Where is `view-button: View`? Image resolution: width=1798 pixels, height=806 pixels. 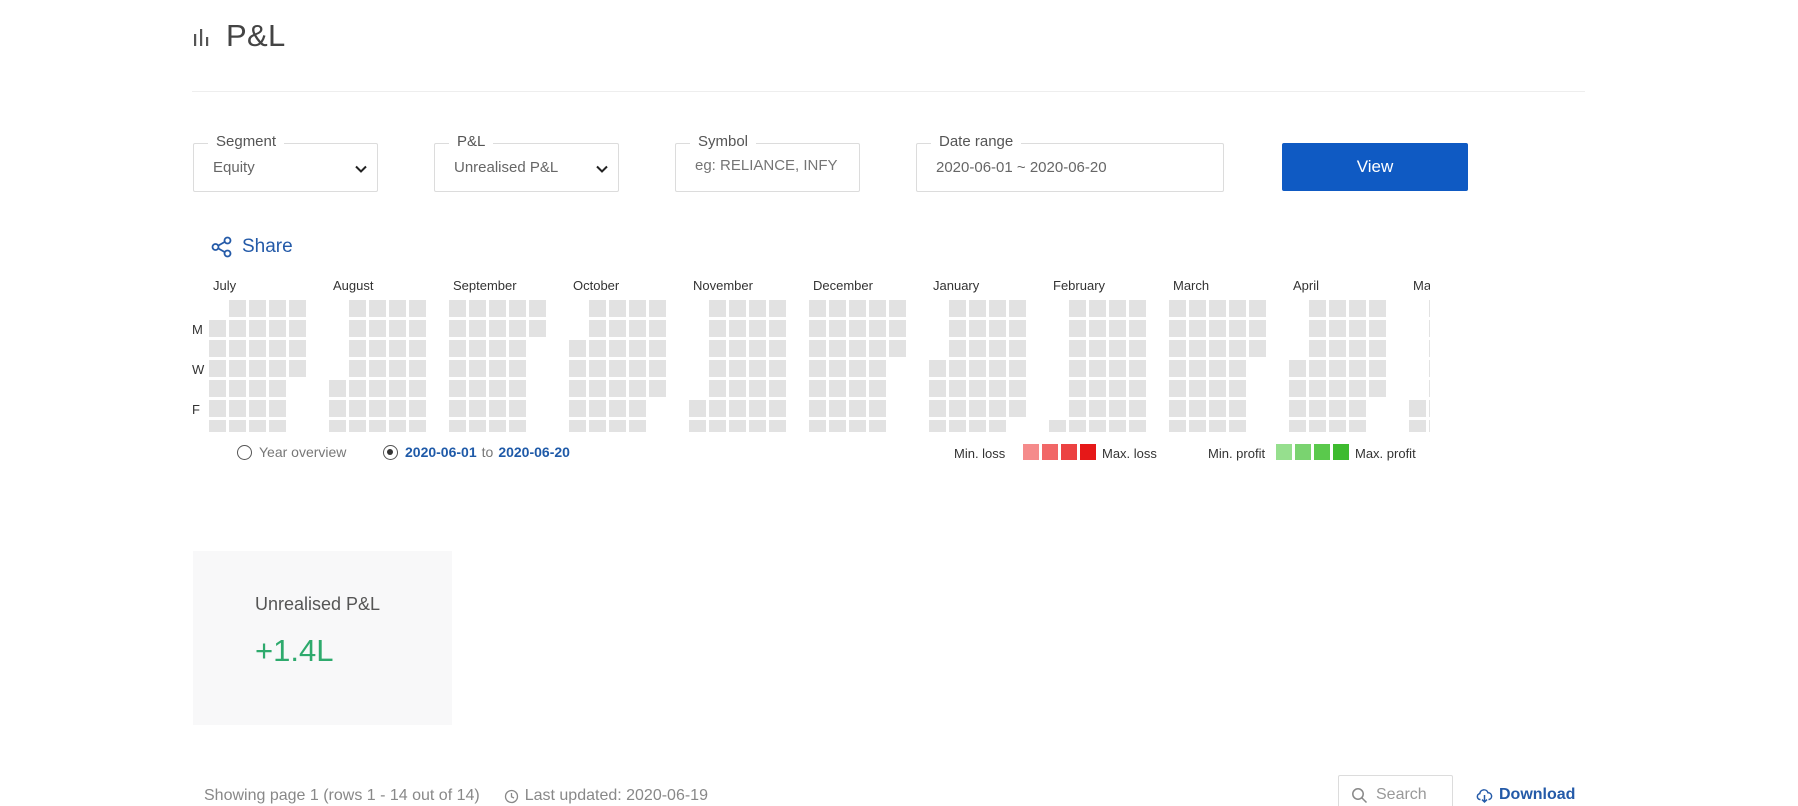 view-button: View is located at coordinates (1375, 167).